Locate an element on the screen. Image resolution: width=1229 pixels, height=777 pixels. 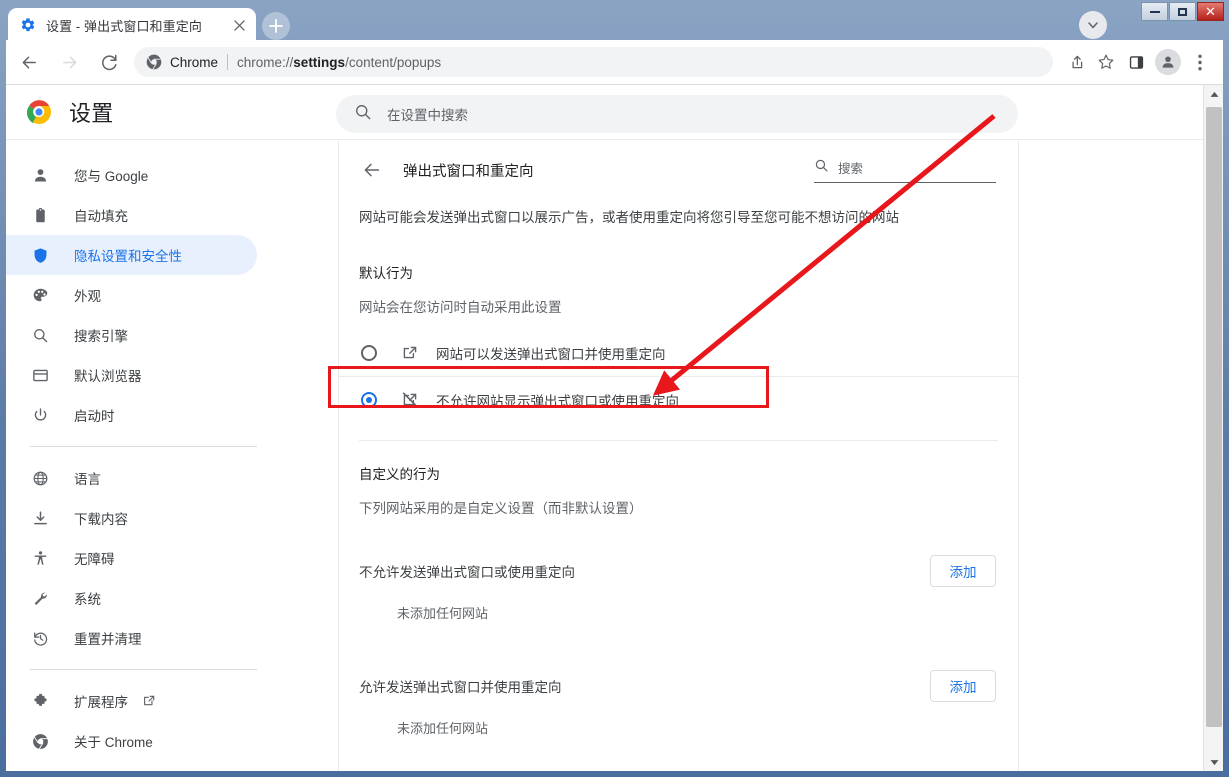
subpage-header: 弹出式窗口和重定向 搜索 is located at coordinates (678, 170).